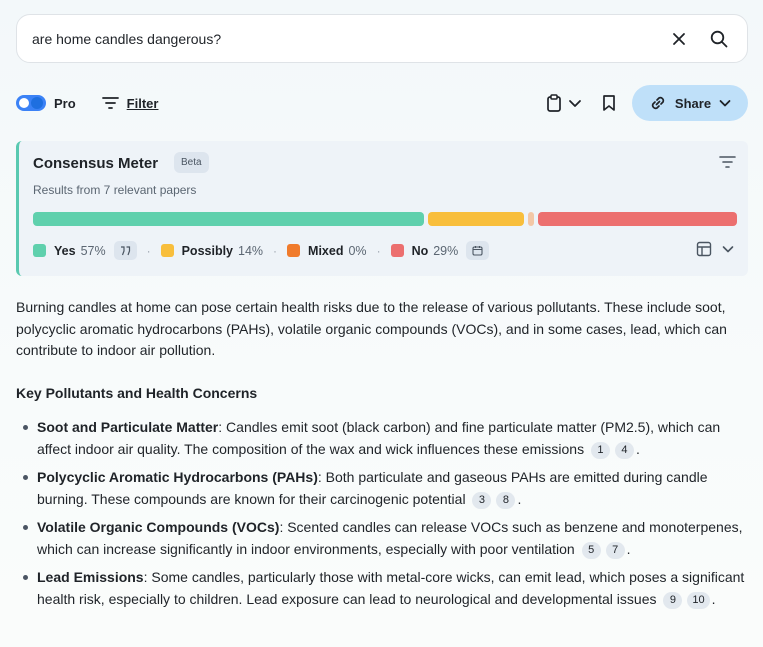  What do you see at coordinates (137, 393) in the screenshot?
I see `section-title: Key Pollutants and Health Concerns` at bounding box center [137, 393].